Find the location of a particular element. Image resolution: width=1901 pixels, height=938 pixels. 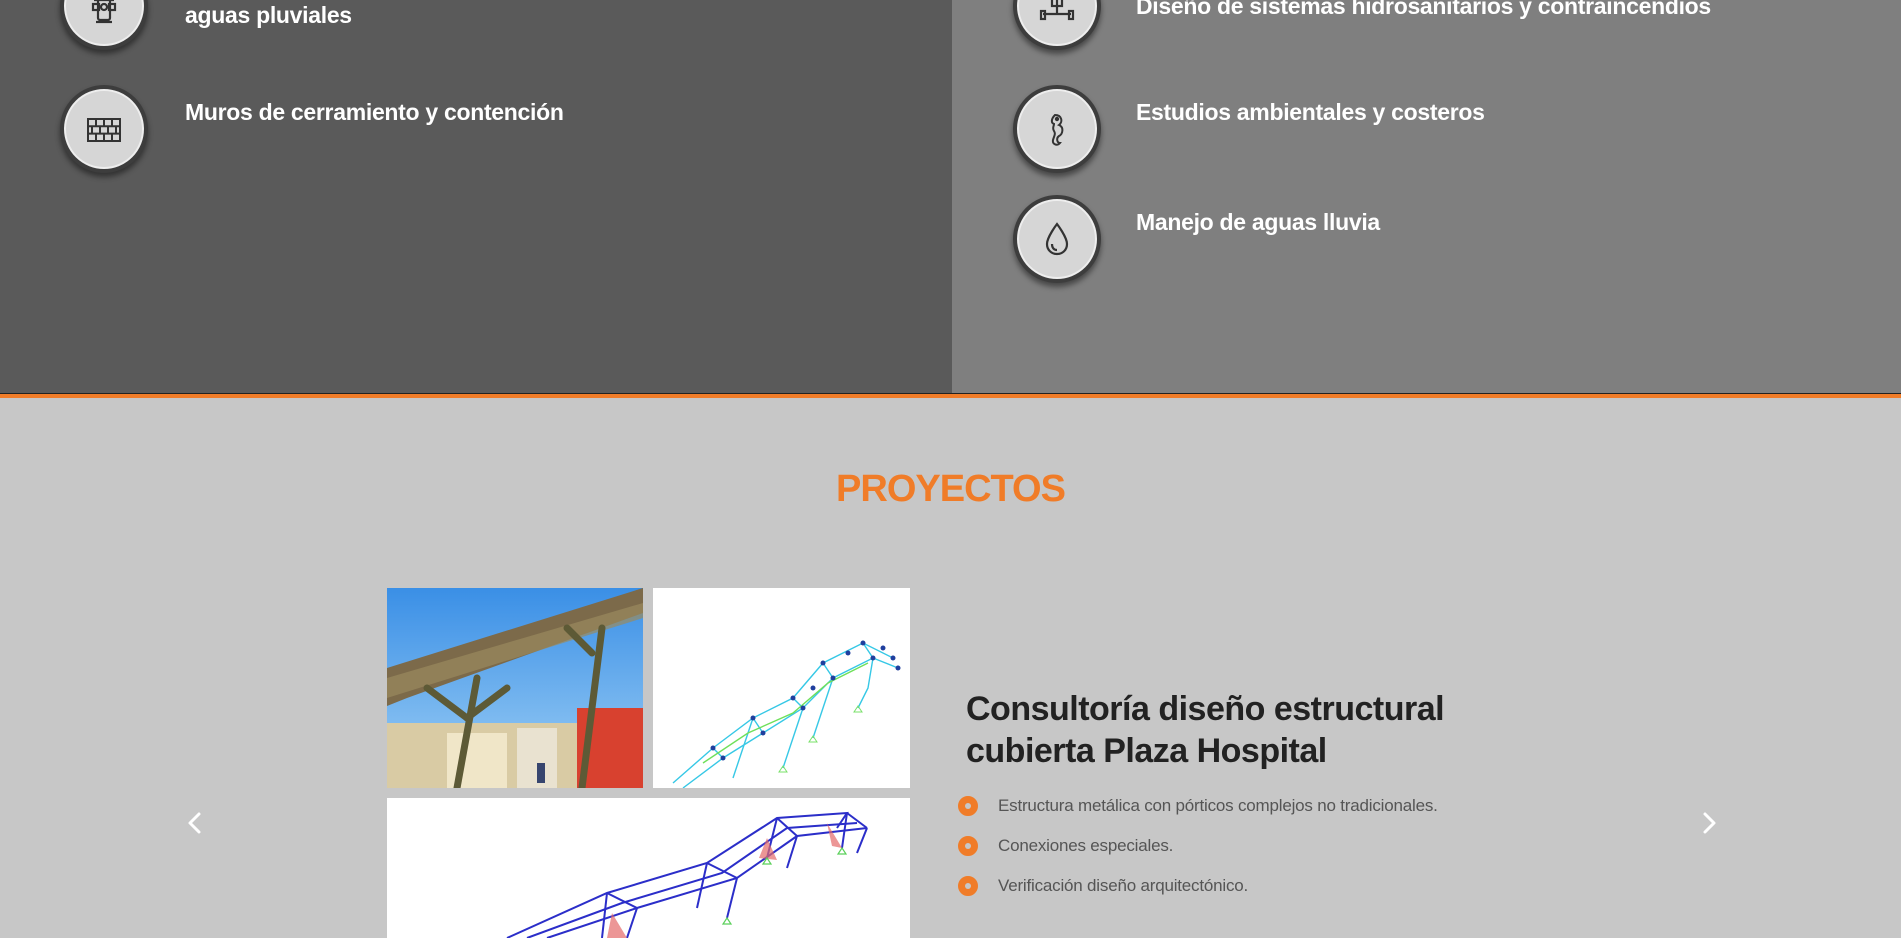

project-photo-structural-model is located at coordinates (781, 688).